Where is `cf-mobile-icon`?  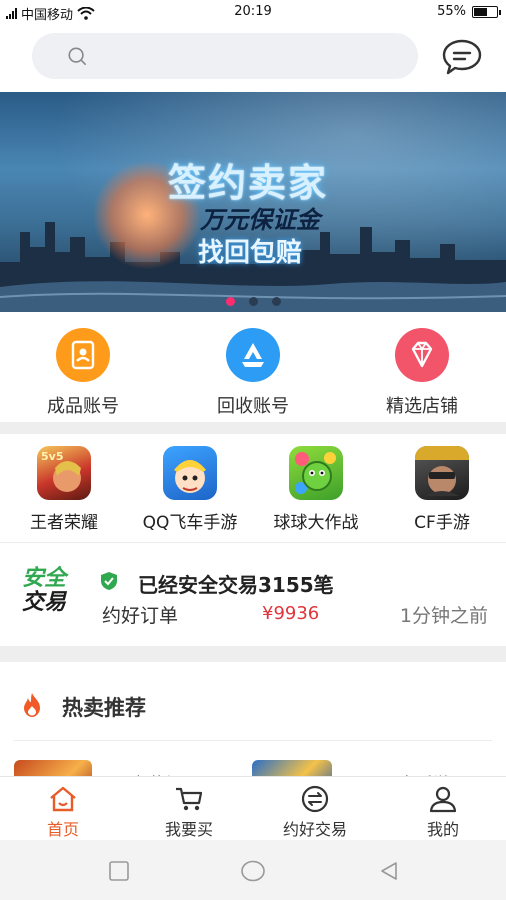 cf-mobile-icon is located at coordinates (442, 473).